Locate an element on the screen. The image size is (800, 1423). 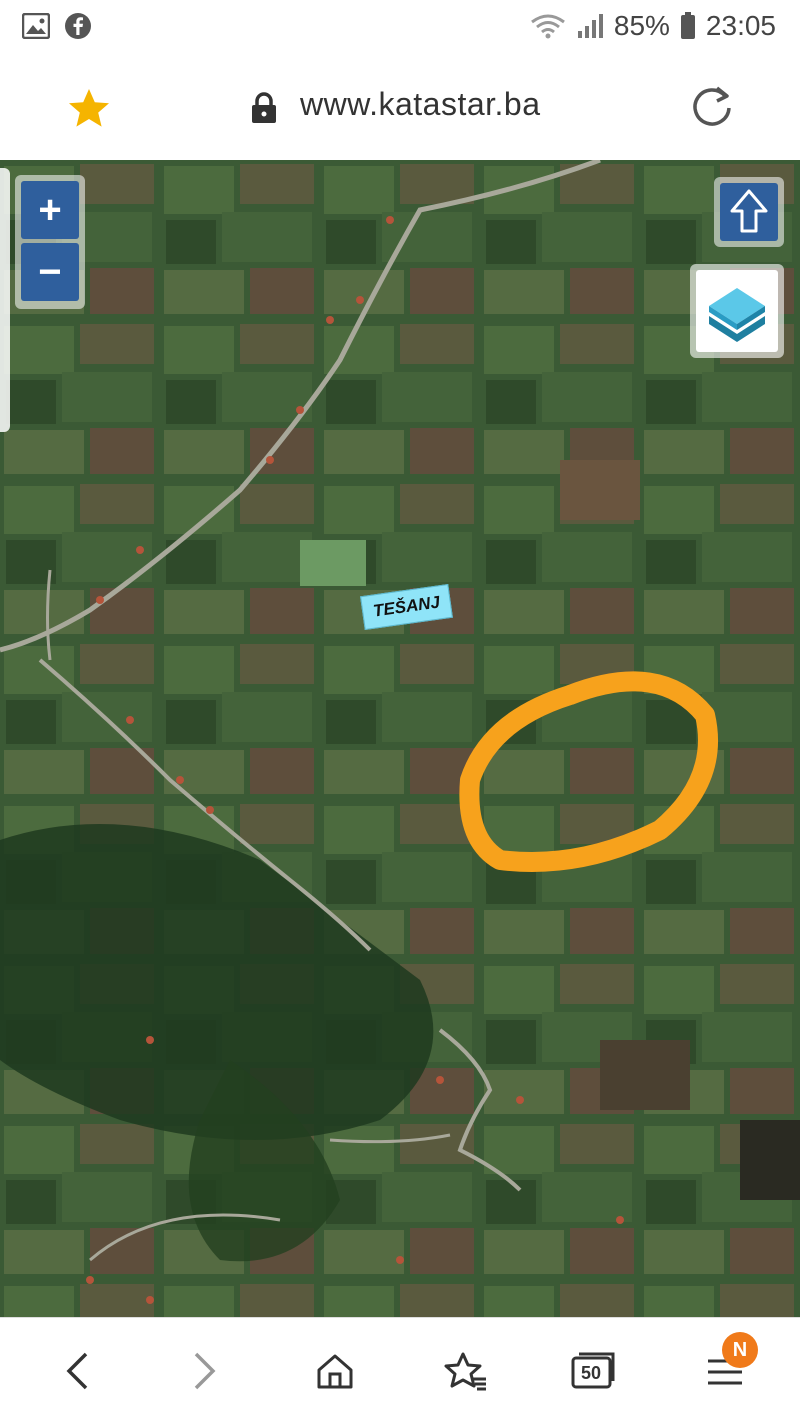
browser-bottom-bar: 50 N is located at coordinates (400, 1370).